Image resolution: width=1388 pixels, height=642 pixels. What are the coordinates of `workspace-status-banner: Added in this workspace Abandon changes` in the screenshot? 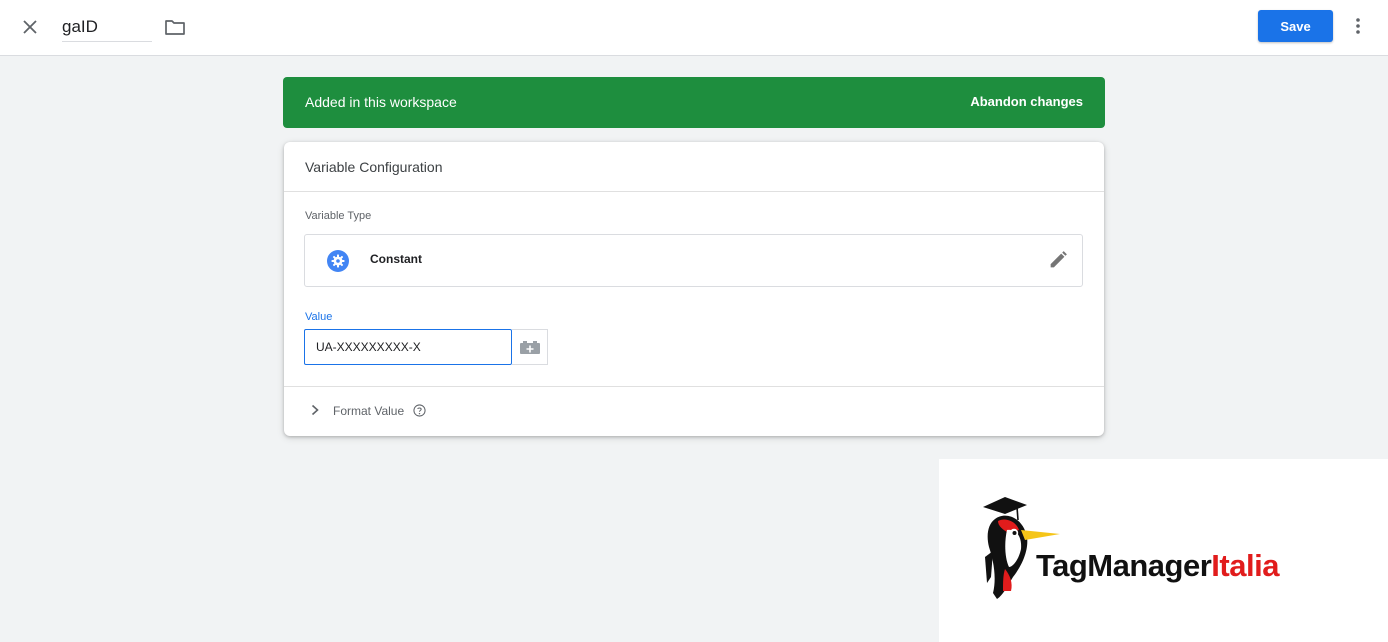 It's located at (694, 102).